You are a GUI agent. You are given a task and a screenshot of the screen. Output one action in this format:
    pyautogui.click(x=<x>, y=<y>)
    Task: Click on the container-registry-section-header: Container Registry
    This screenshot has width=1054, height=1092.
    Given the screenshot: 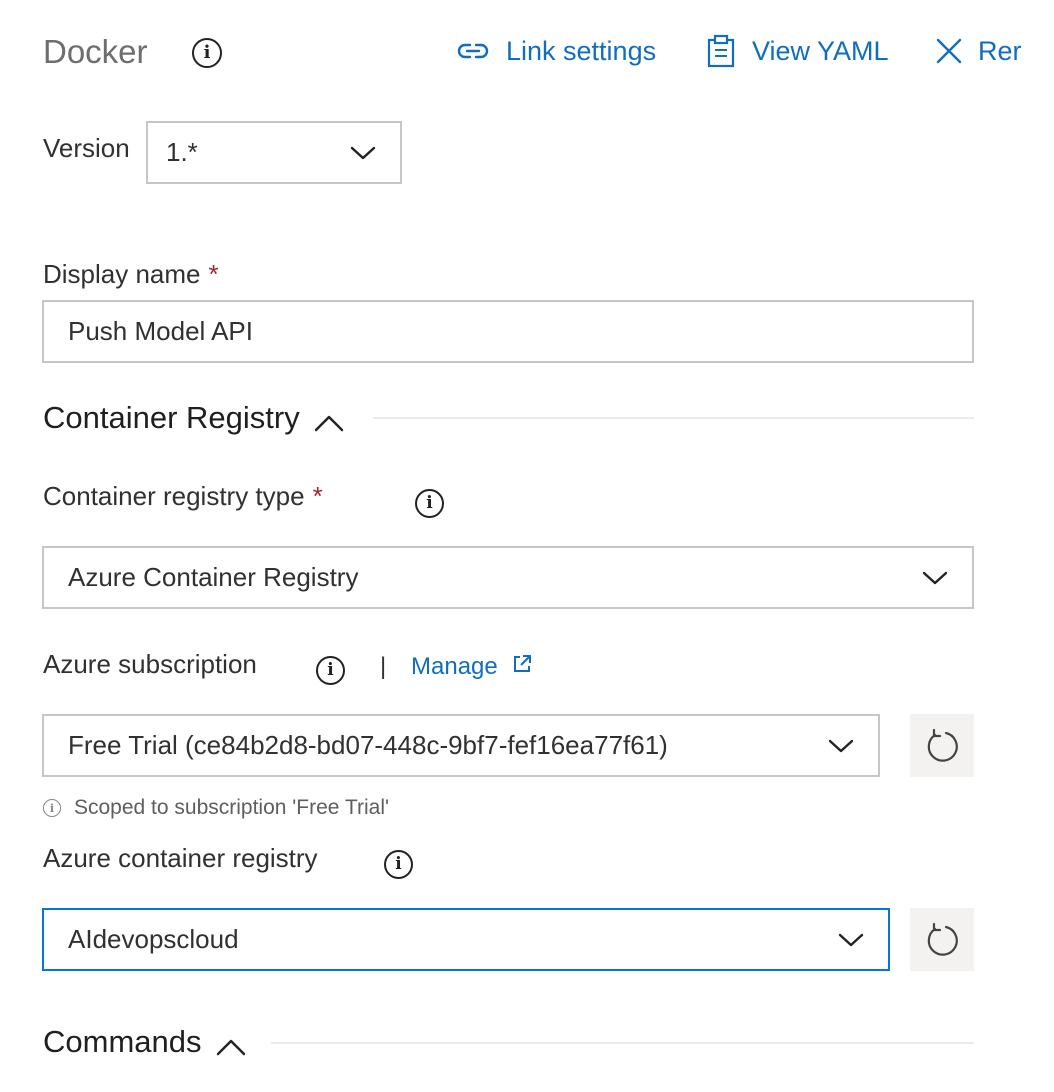 What is the action you would take?
    pyautogui.click(x=193, y=418)
    